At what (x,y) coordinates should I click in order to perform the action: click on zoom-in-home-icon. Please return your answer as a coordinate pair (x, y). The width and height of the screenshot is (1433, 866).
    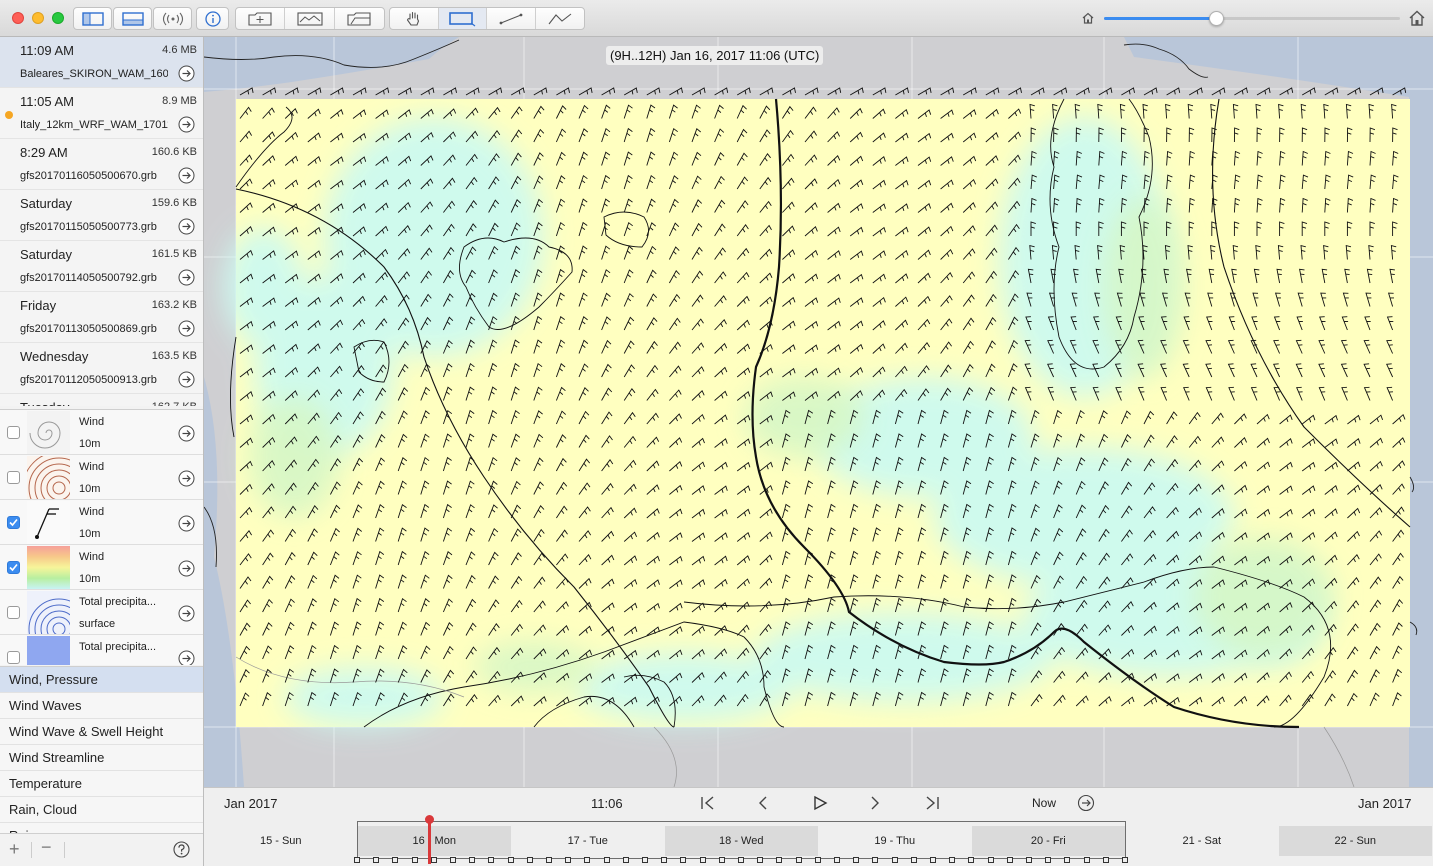
    Looking at the image, I should click on (1417, 18).